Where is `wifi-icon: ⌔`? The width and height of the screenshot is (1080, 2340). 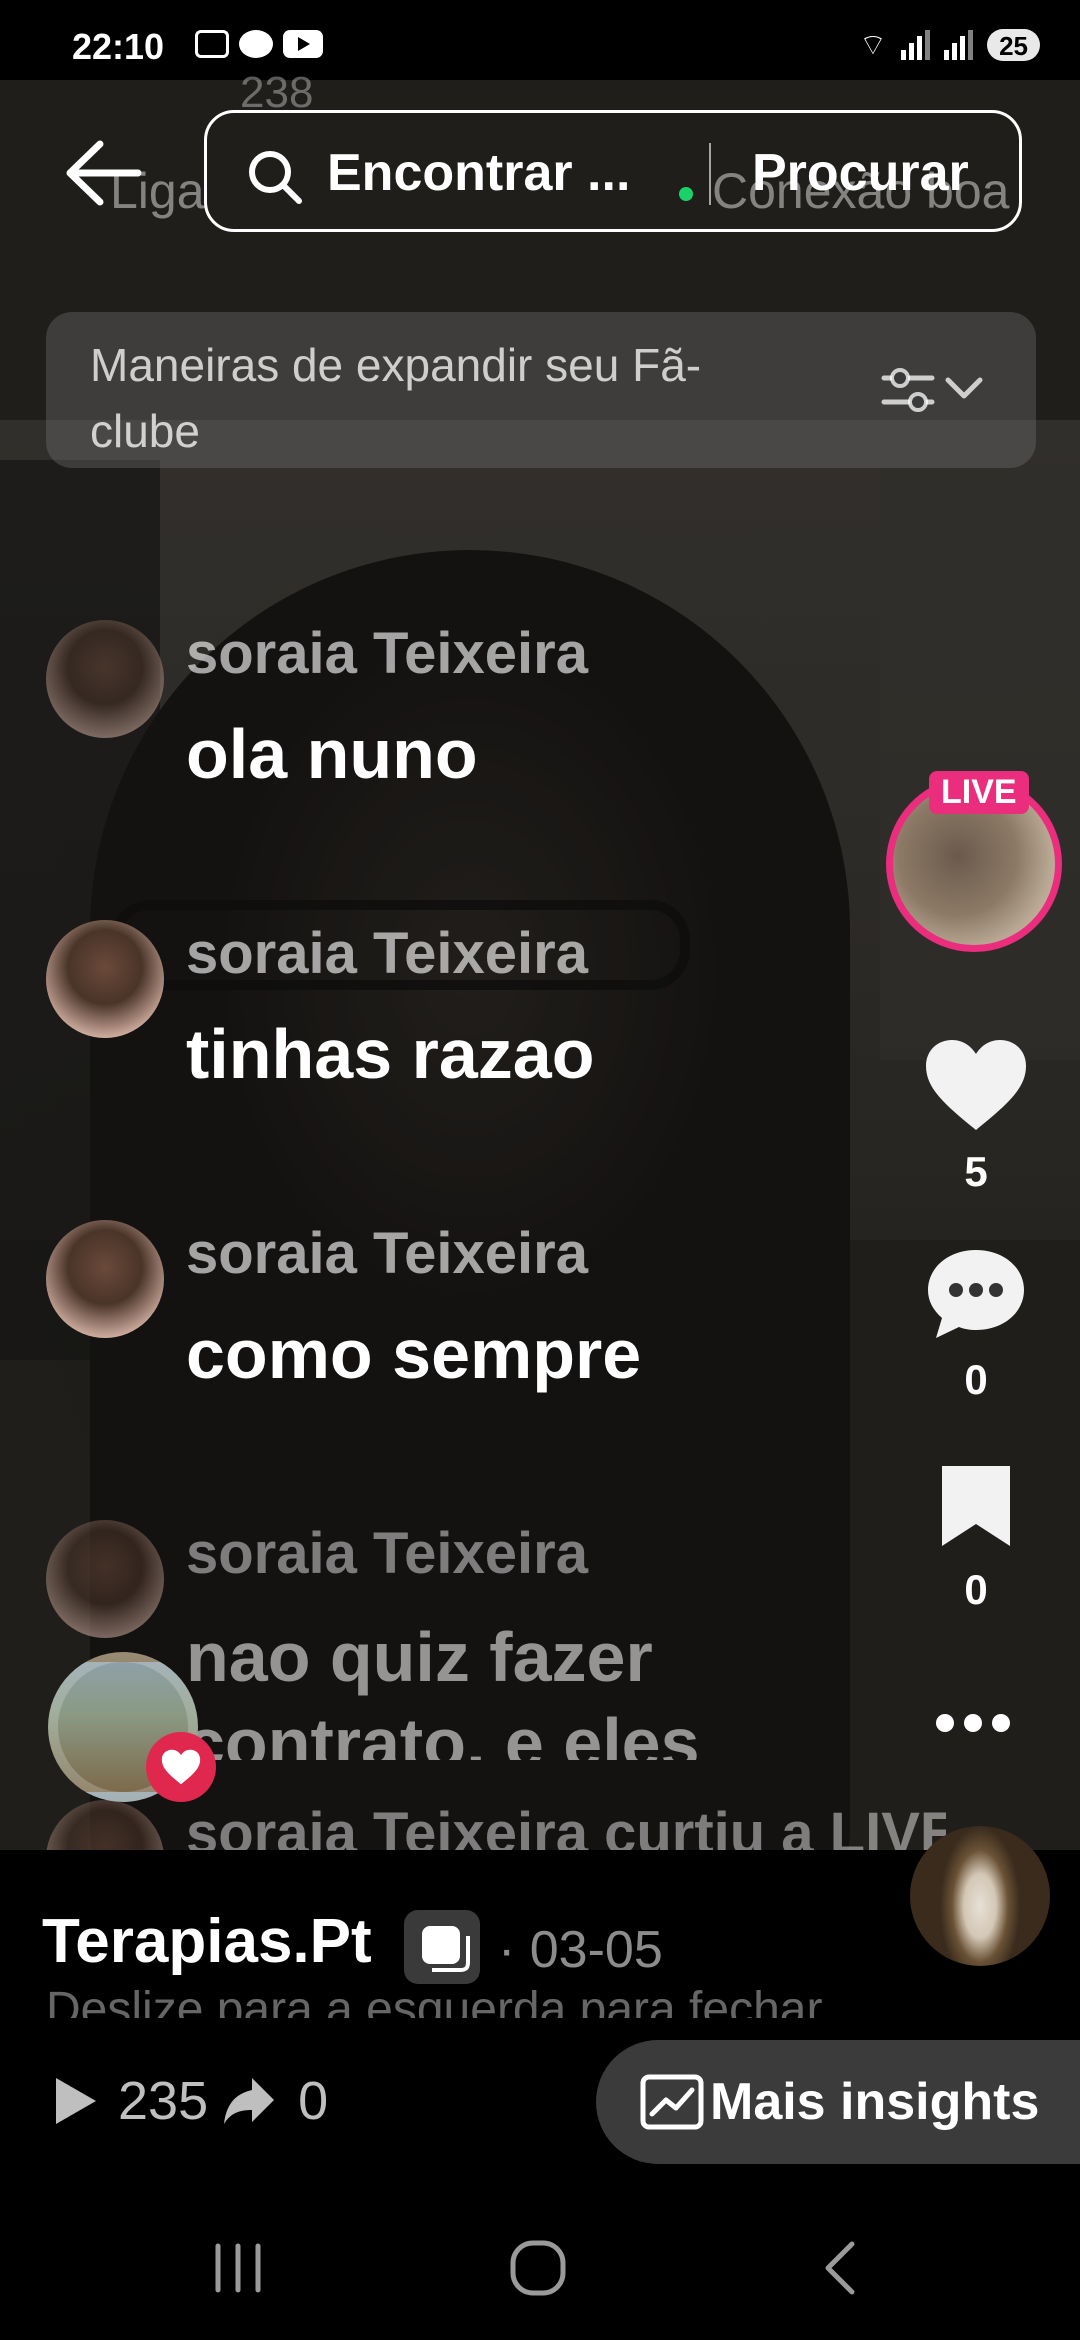 wifi-icon: ⌔ is located at coordinates (873, 45).